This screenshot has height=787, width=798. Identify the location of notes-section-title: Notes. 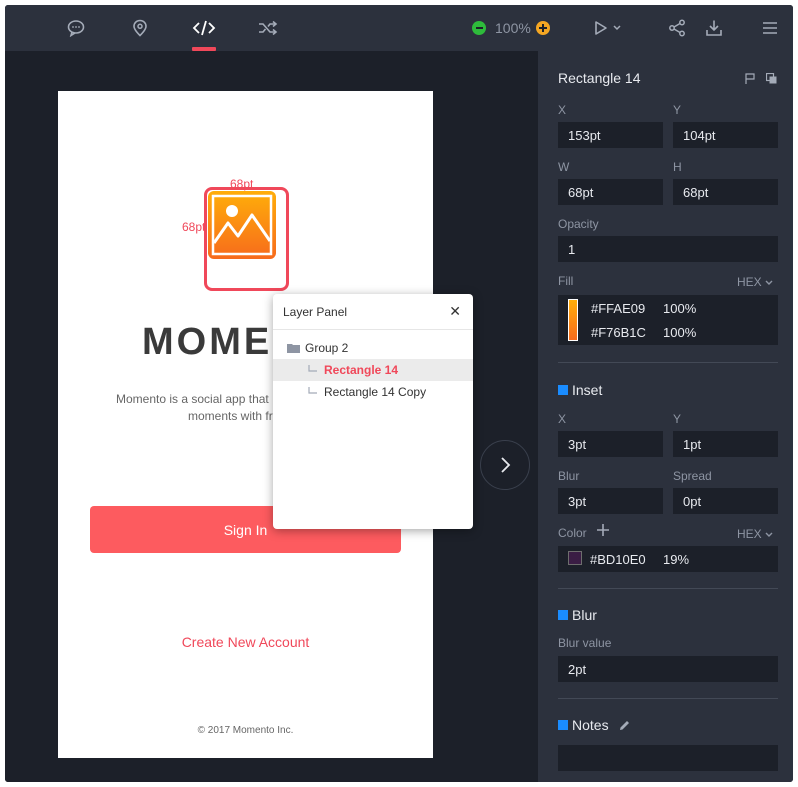
(594, 725).